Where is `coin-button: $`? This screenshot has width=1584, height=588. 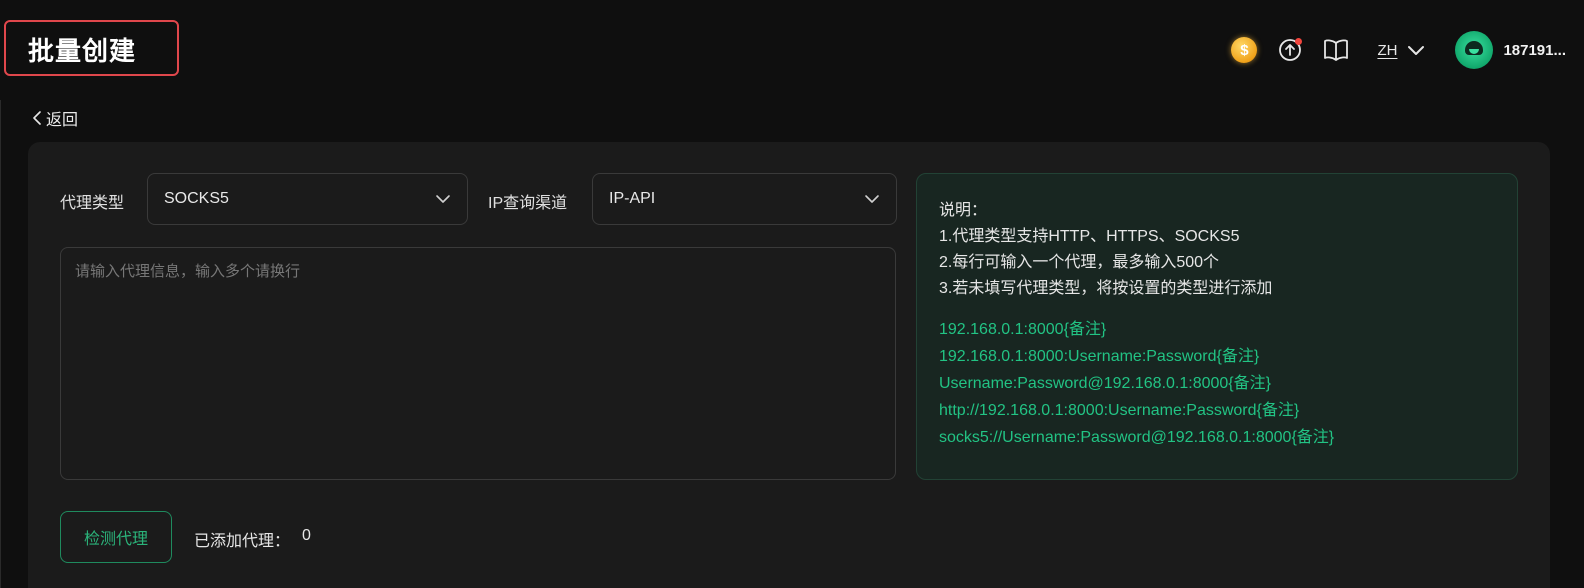
coin-button: $ is located at coordinates (1244, 50).